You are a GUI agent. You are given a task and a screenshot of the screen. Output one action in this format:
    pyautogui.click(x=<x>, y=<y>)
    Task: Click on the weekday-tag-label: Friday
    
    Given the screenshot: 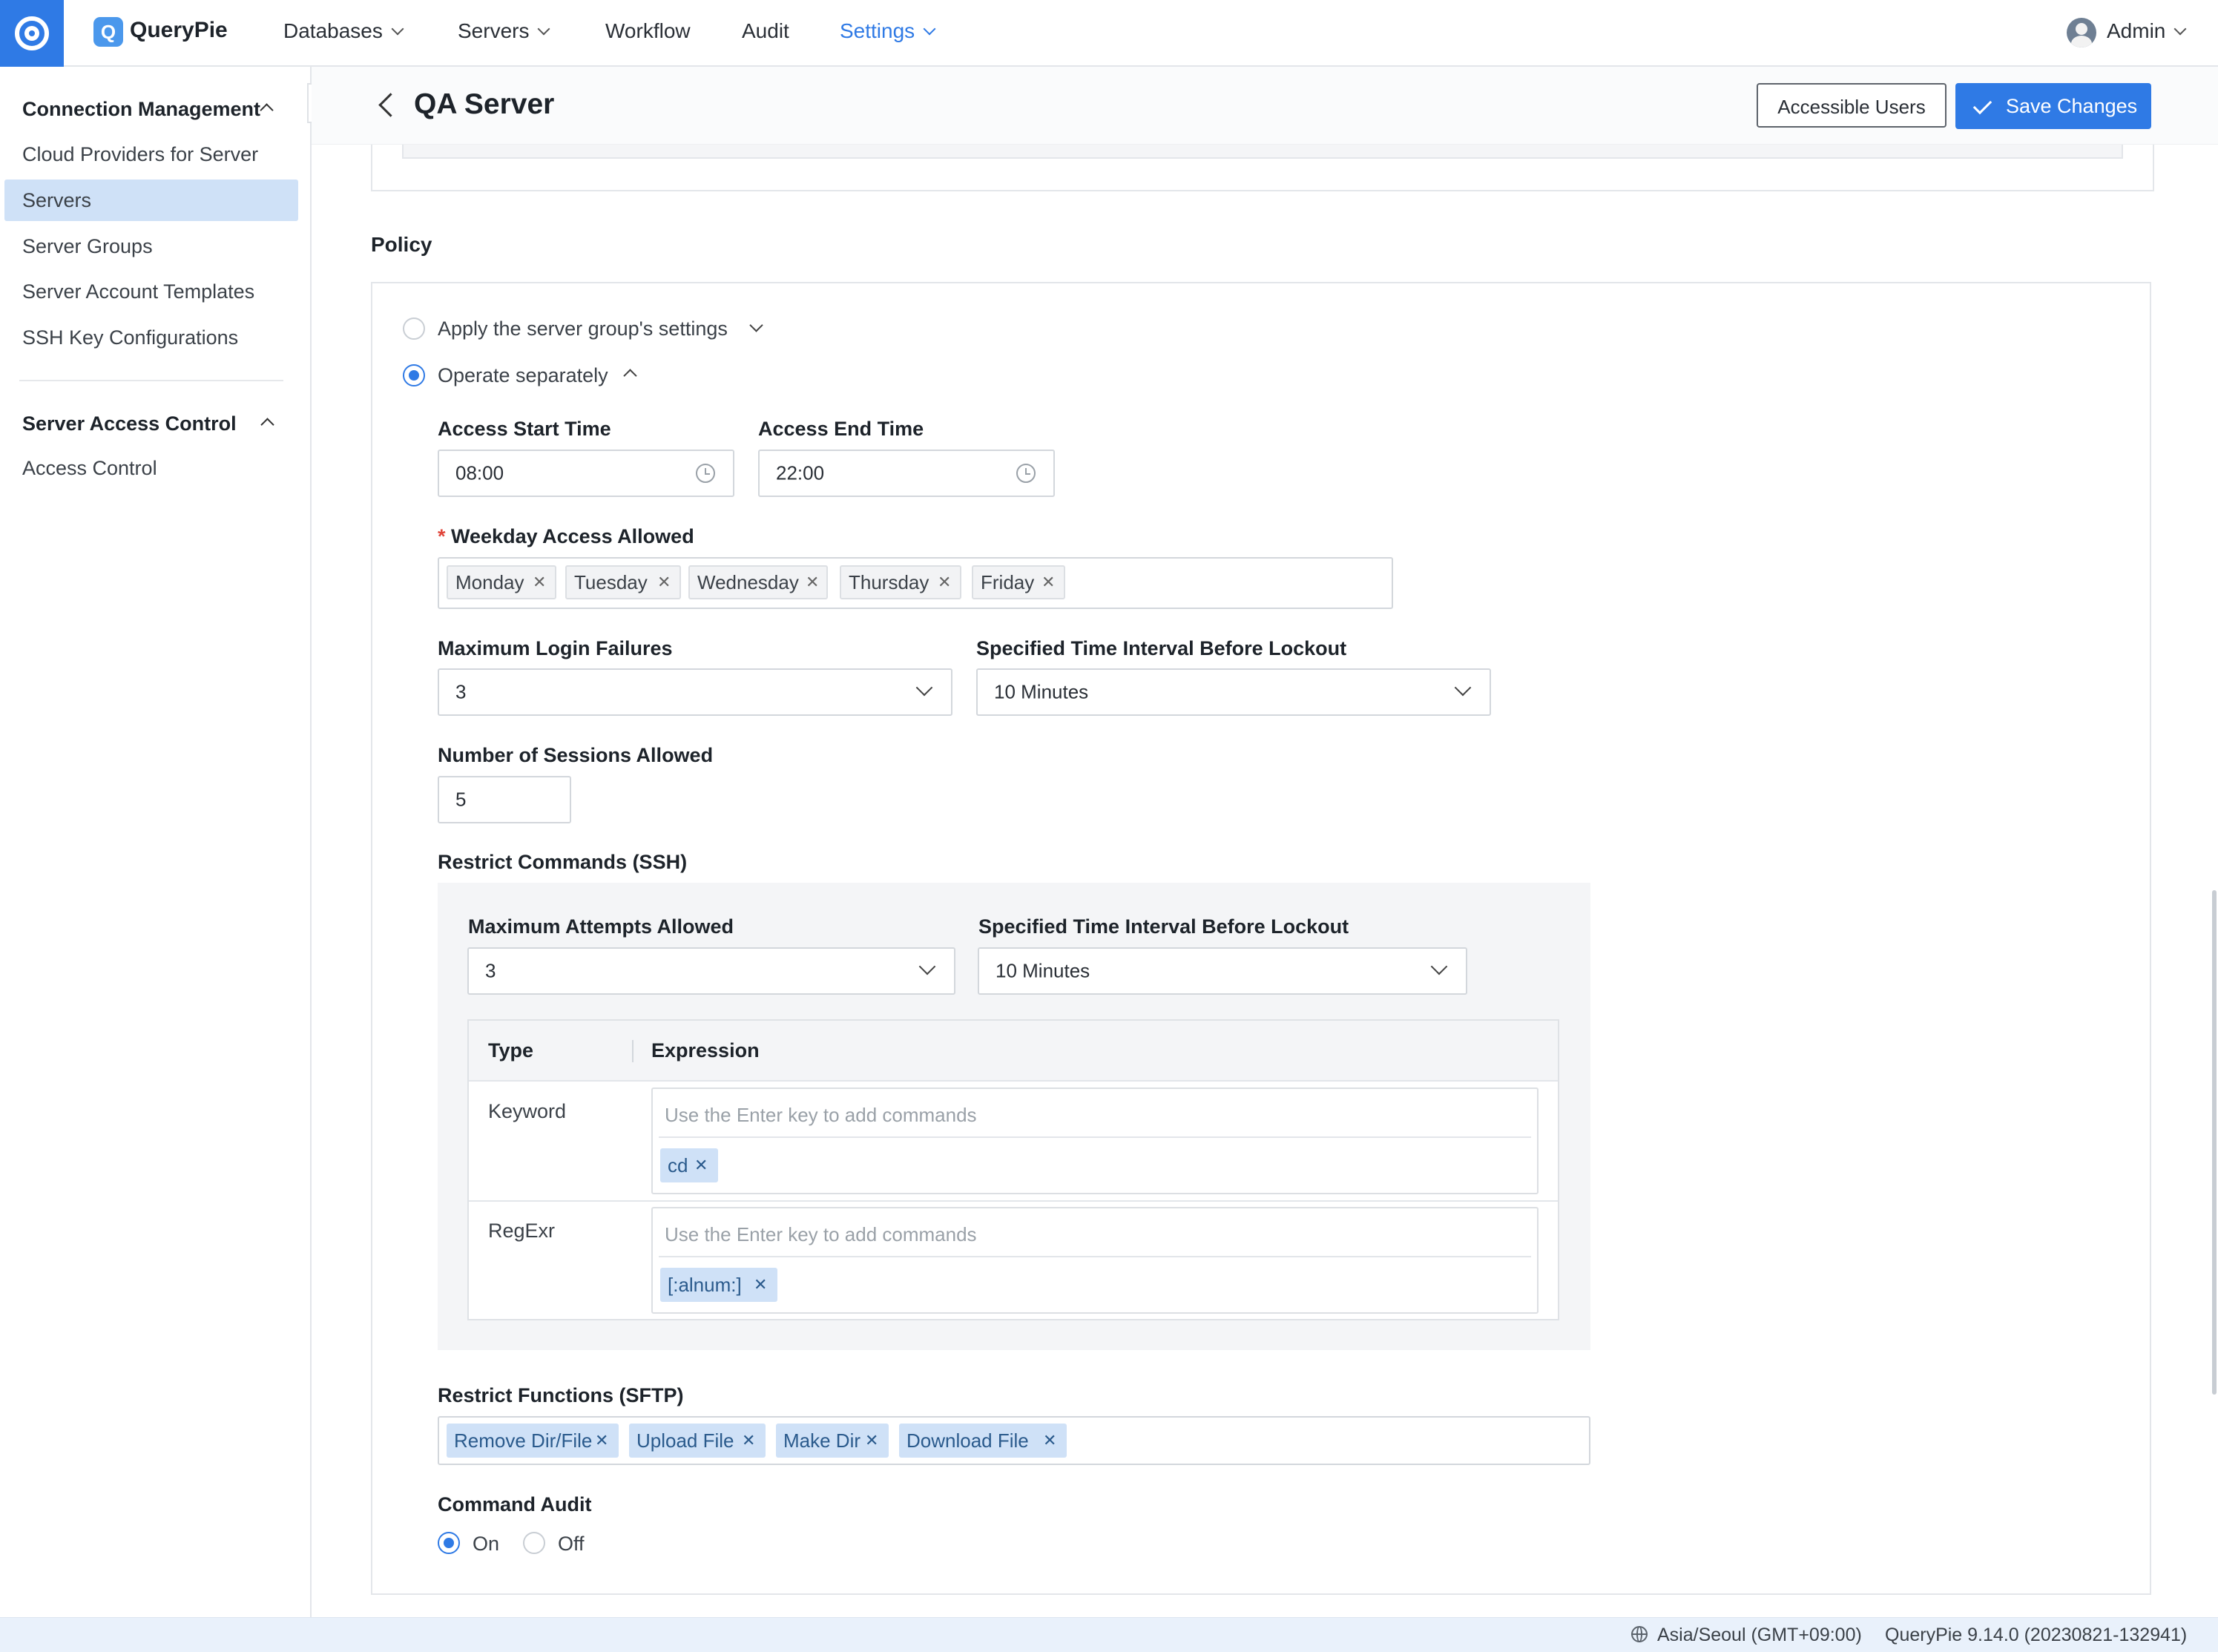 What is the action you would take?
    pyautogui.click(x=1008, y=582)
    